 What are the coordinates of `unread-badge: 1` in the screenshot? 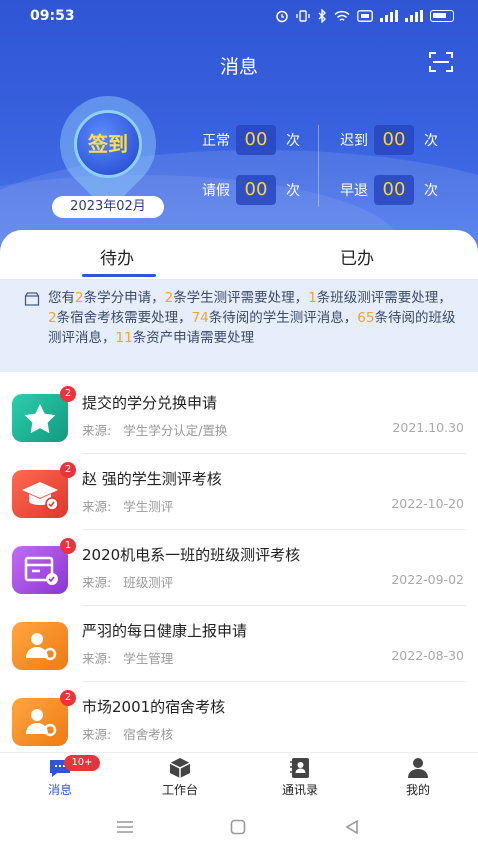 It's located at (68, 546).